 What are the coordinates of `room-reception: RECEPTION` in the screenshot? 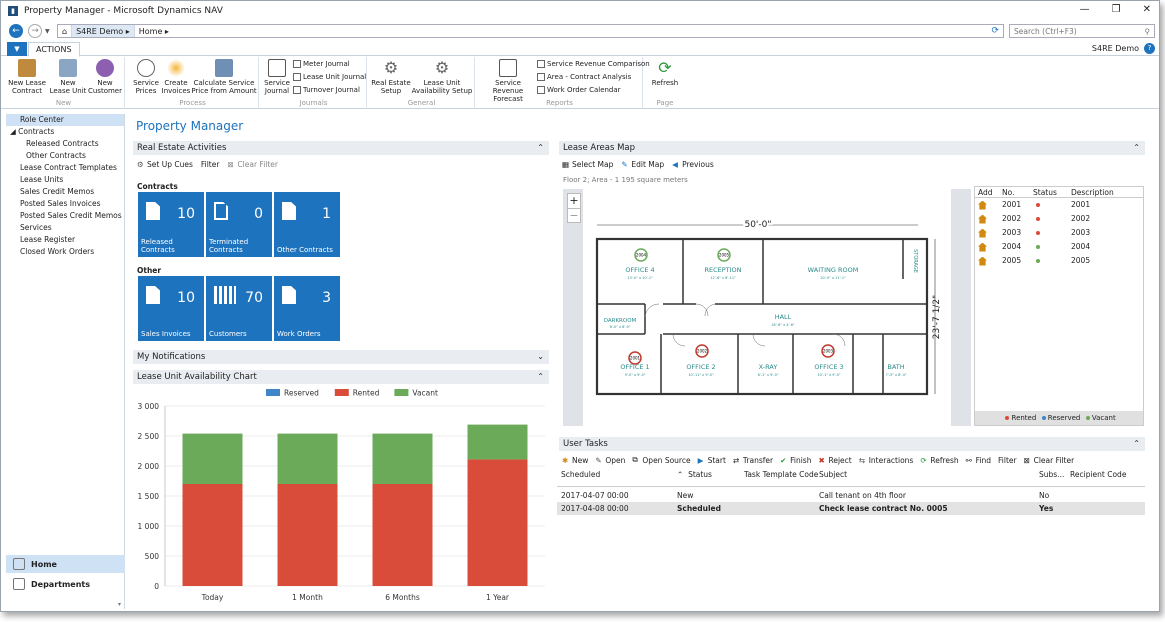 It's located at (722, 270).